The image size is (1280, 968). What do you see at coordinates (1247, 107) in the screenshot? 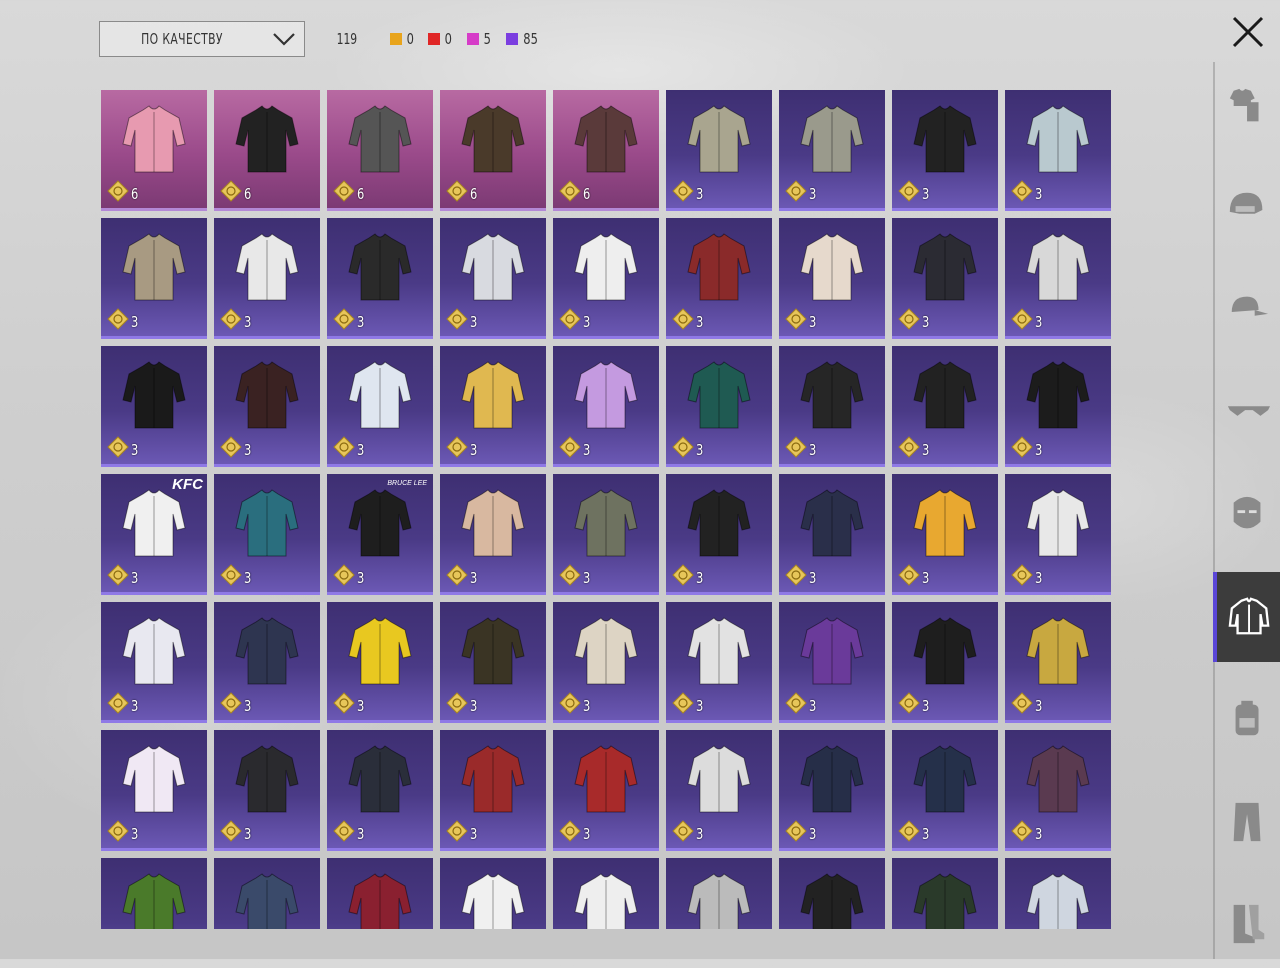
I see `sidebar-item-outfit` at bounding box center [1247, 107].